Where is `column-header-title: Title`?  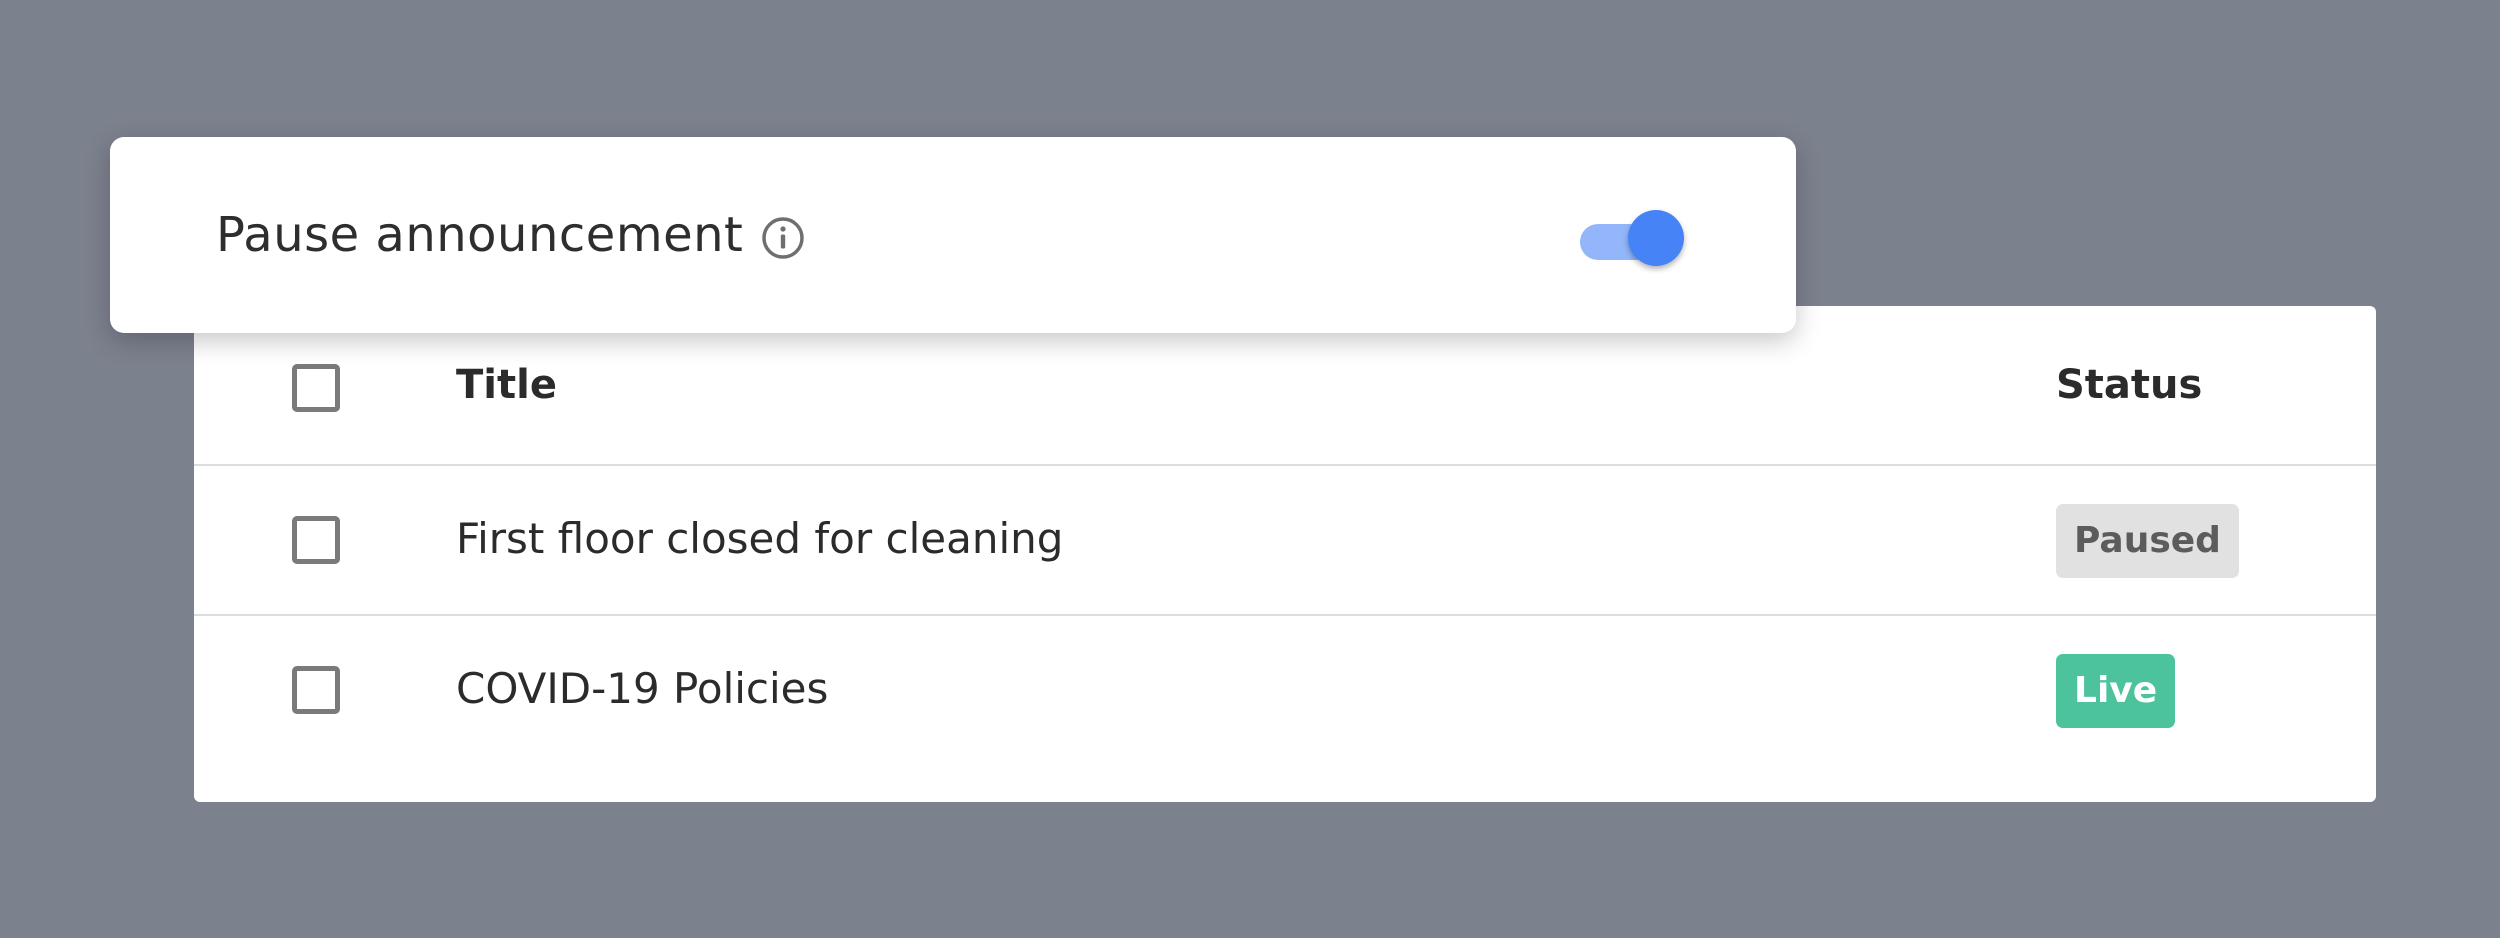
column-header-title: Title is located at coordinates (506, 385).